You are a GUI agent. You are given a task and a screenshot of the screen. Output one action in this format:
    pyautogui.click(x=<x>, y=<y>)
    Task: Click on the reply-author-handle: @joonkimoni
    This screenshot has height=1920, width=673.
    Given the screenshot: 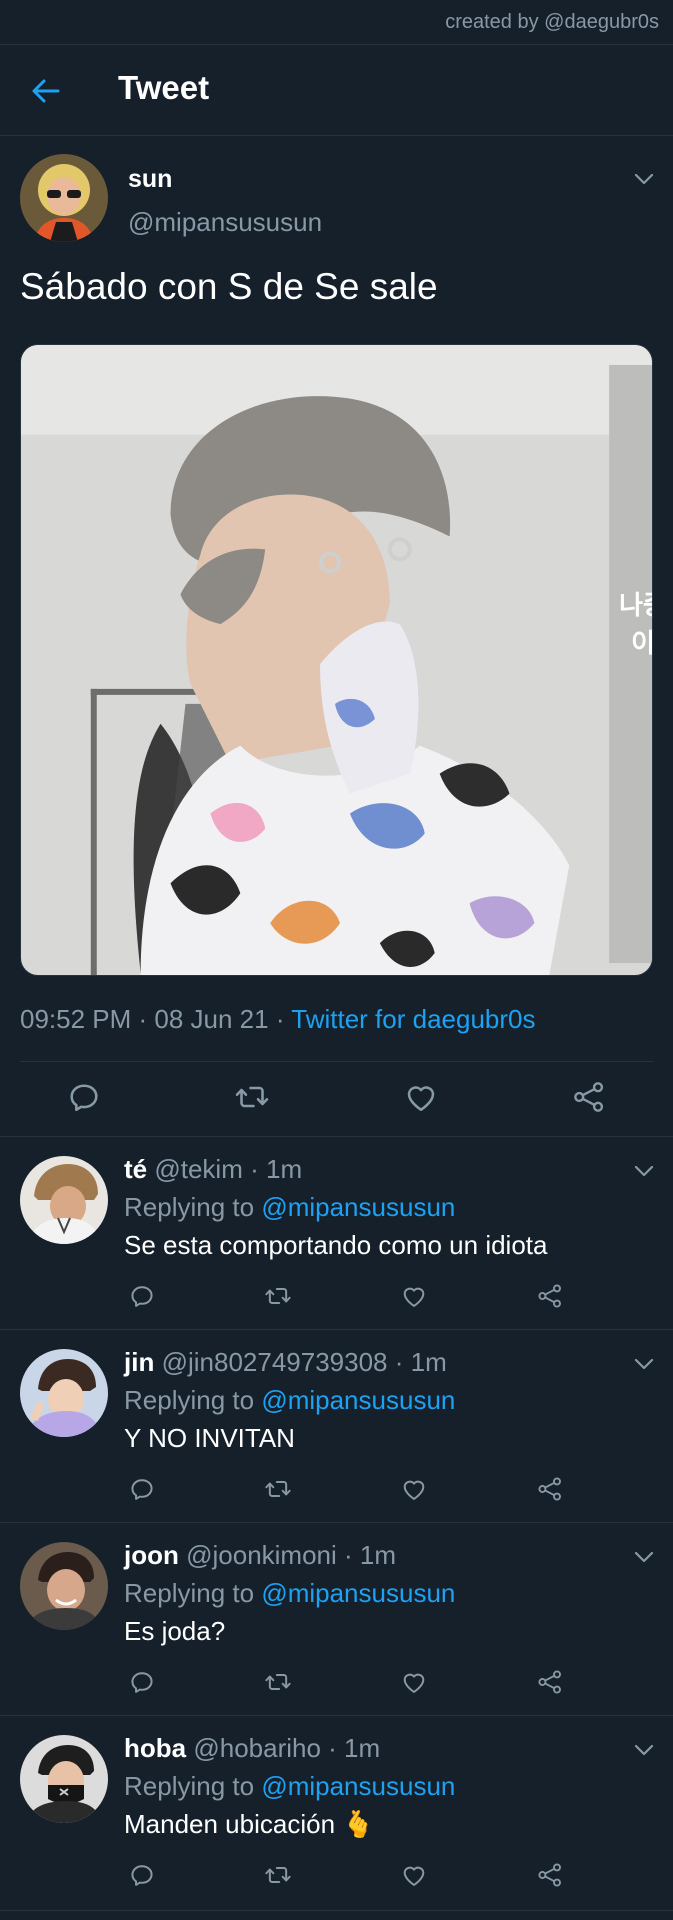 What is the action you would take?
    pyautogui.click(x=261, y=1555)
    